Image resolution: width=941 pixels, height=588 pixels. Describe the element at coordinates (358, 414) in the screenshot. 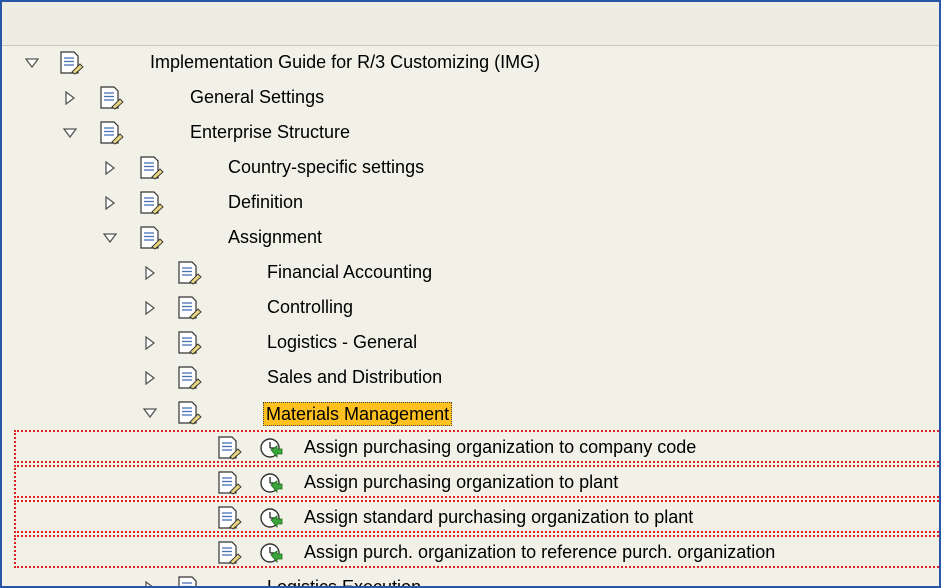

I see `tree-node-label-selected: Materials Management` at that location.